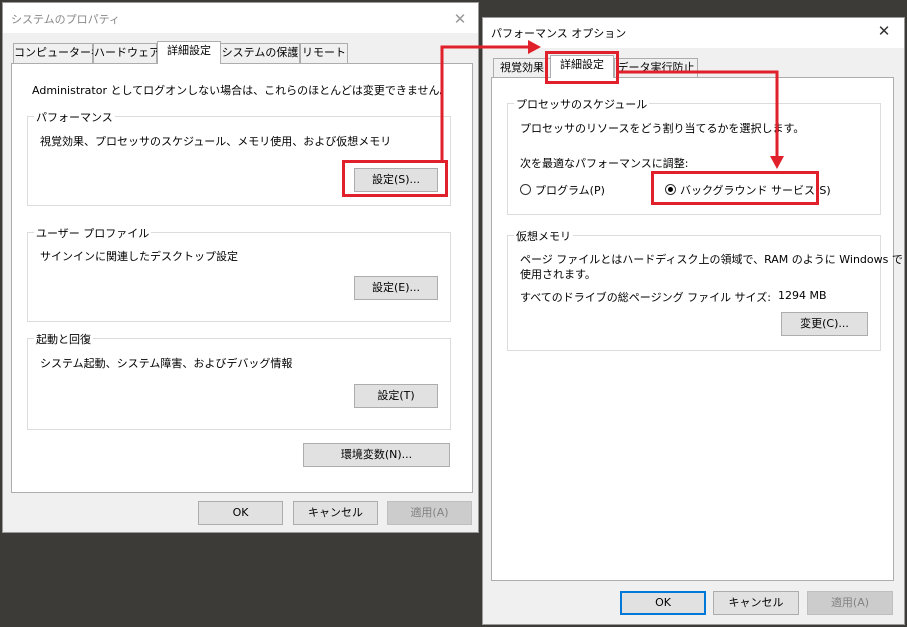  Describe the element at coordinates (693, 33) in the screenshot. I see `titlebar: パフォーマンス オプション ✕` at that location.